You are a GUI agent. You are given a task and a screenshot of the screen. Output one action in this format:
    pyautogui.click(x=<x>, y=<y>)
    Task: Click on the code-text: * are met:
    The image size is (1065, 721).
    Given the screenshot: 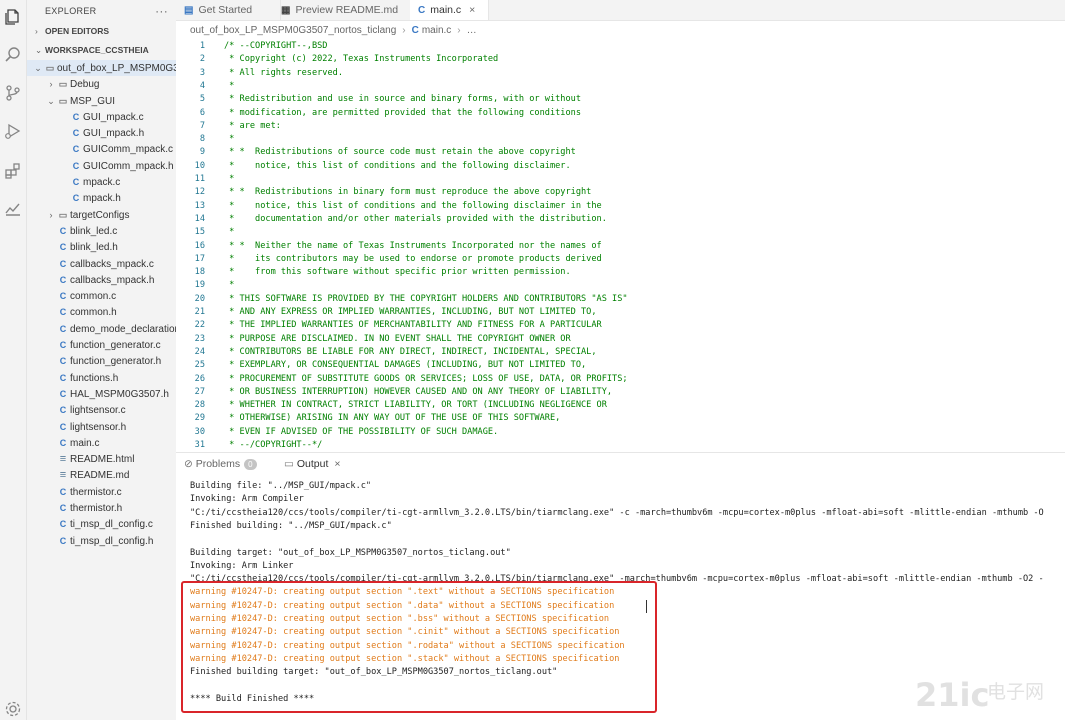 What is the action you would take?
    pyautogui.click(x=252, y=125)
    